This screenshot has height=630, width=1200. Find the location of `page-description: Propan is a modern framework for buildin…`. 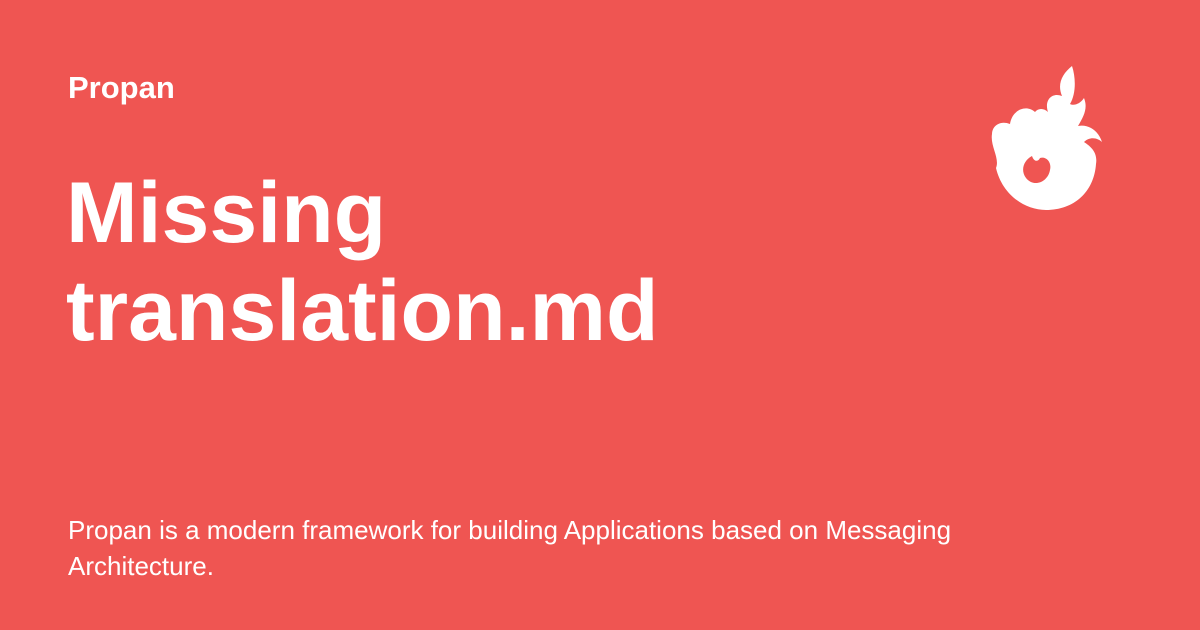

page-description: Propan is a modern framework for buildin… is located at coordinates (510, 548).